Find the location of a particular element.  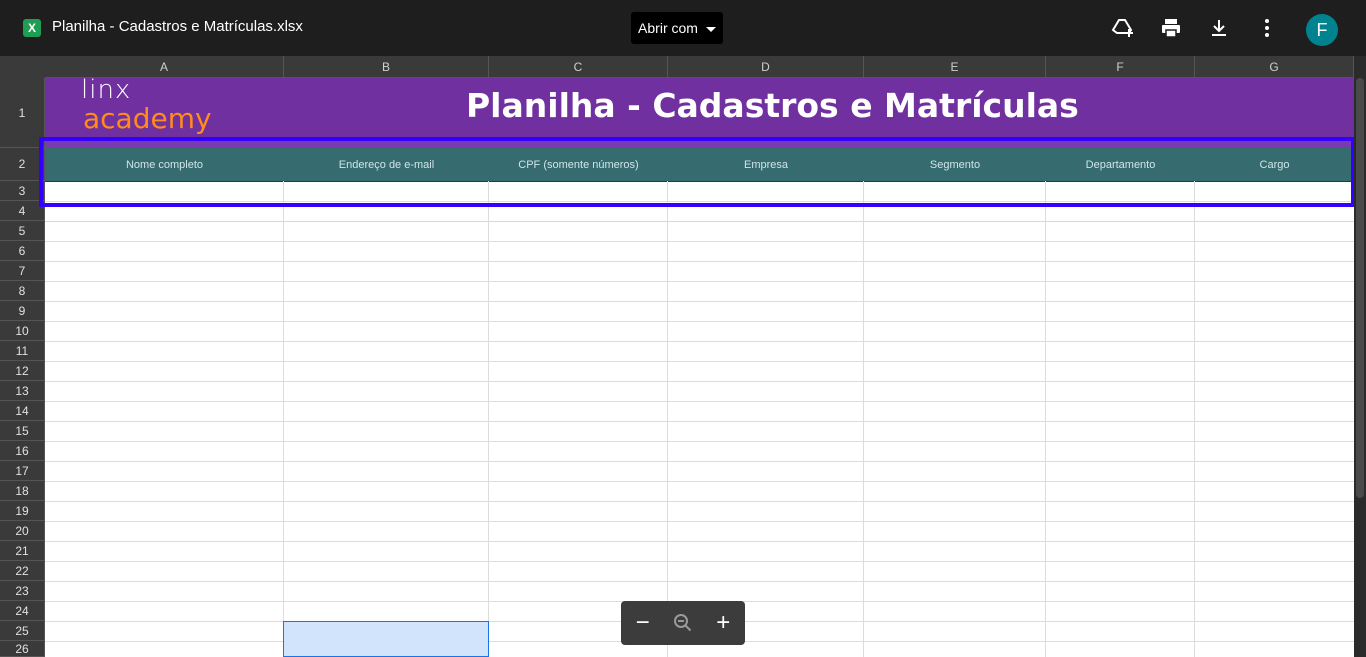

add-to-drive-icon is located at coordinates (1123, 28).